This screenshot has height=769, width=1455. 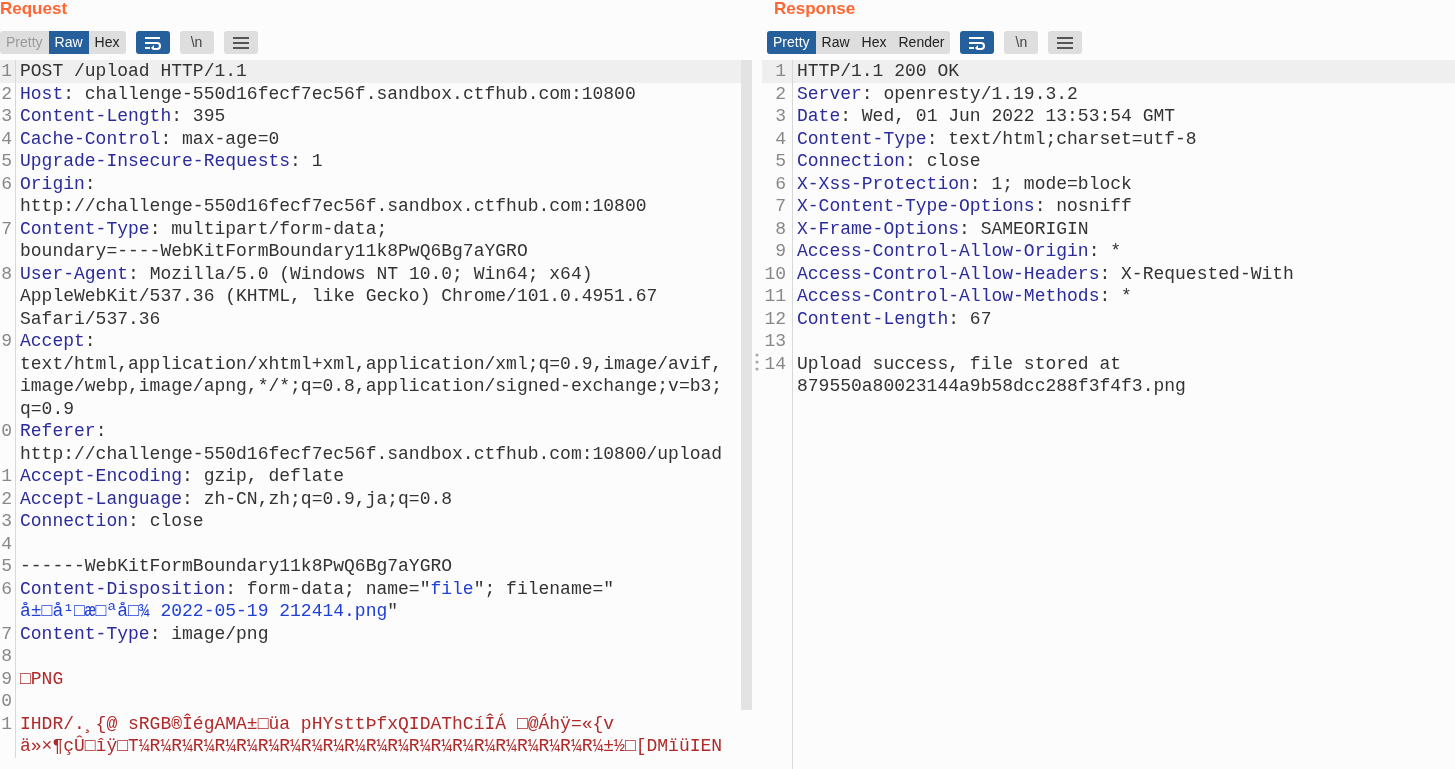 What do you see at coordinates (775, 296) in the screenshot?
I see `line-number: 11` at bounding box center [775, 296].